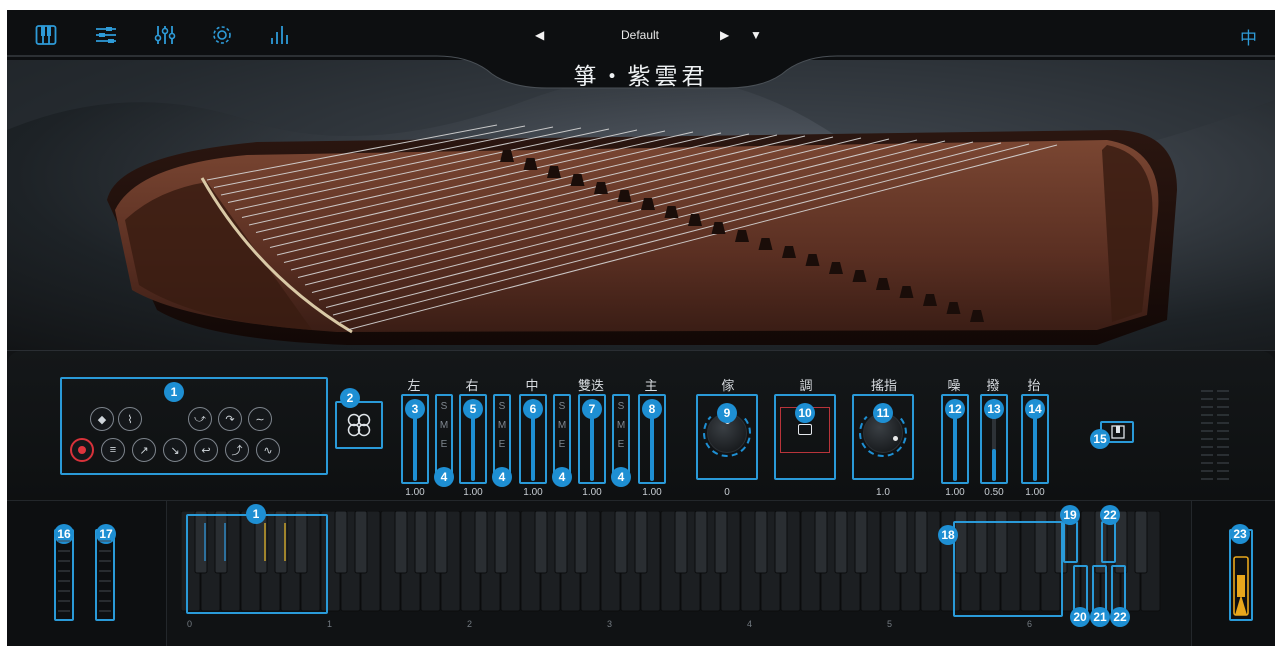  Describe the element at coordinates (130, 419) in the screenshot. I see `glissando-button: ⌇` at that location.